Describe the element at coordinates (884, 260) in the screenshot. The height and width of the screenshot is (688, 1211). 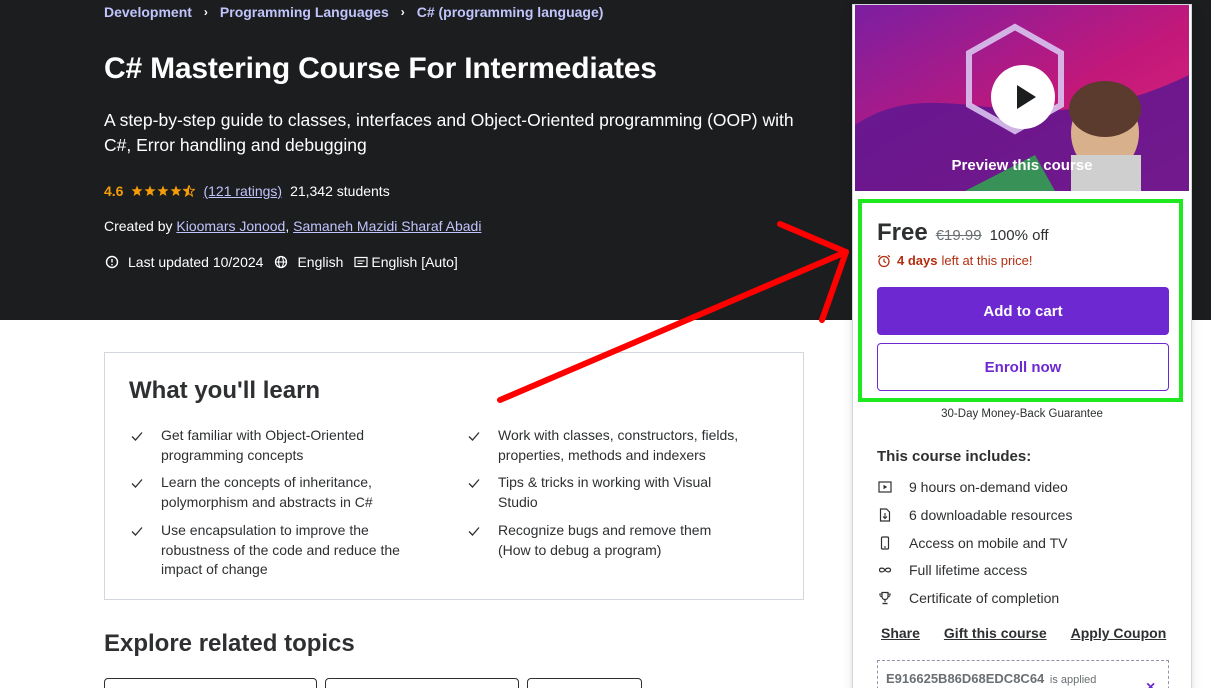
I see `alarm-clock-icon` at that location.